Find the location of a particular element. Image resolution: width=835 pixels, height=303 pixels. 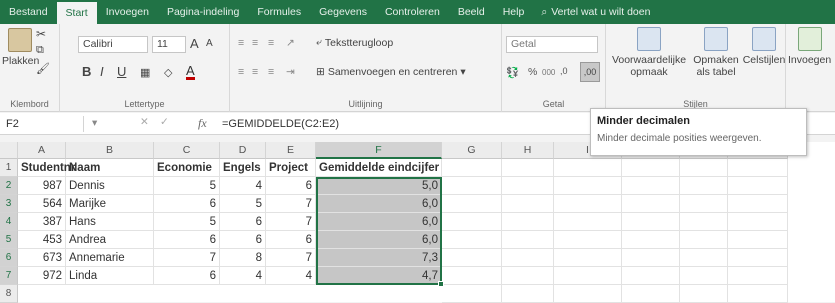

column-header-d: D is located at coordinates (243, 150).